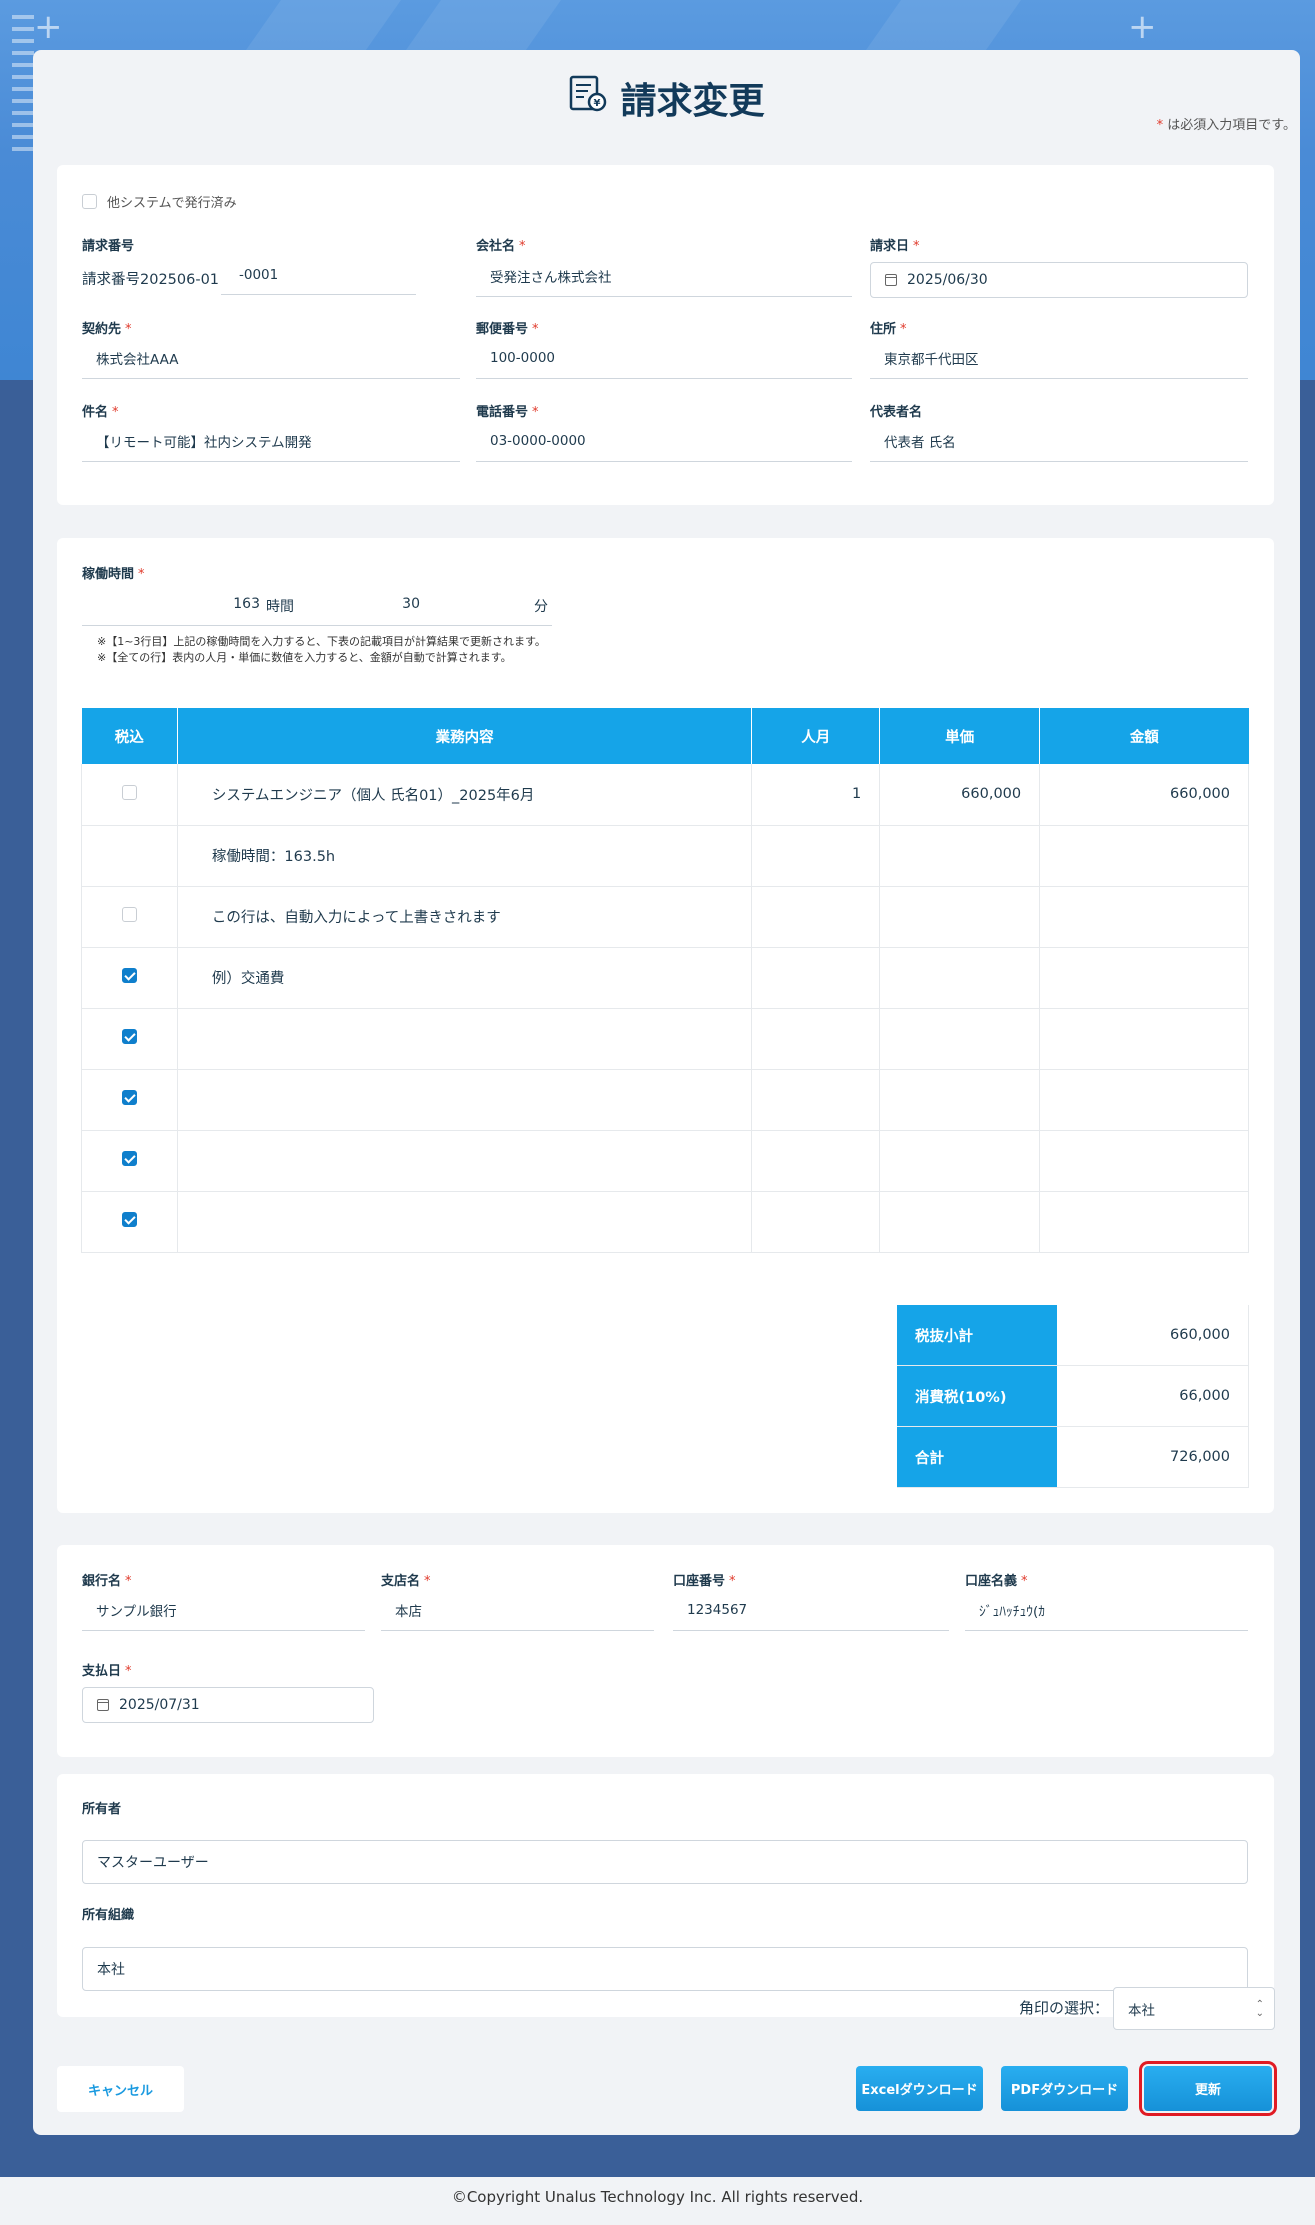  I want to click on owner-input: マスターユーザー, so click(665, 1862).